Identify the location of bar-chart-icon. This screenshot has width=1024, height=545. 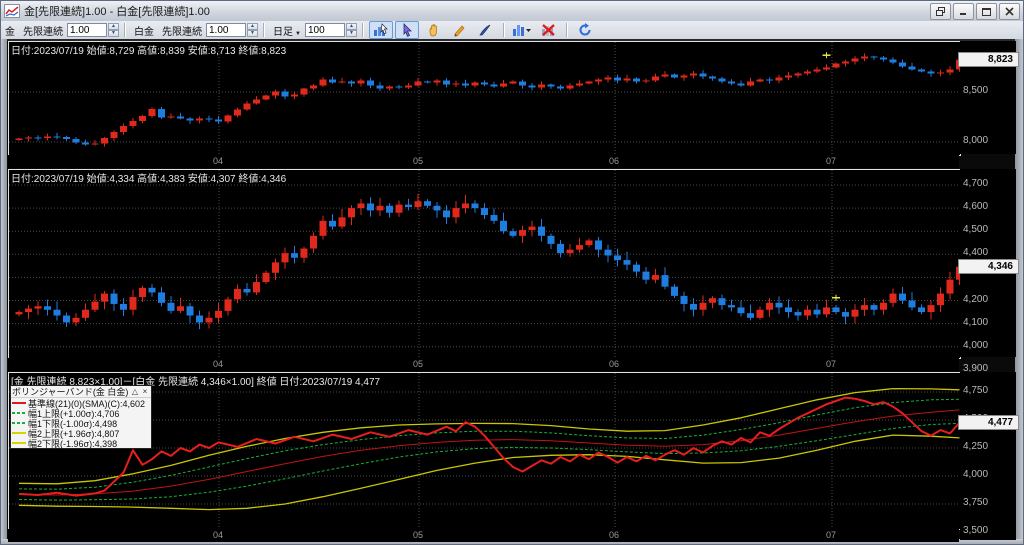
(521, 30).